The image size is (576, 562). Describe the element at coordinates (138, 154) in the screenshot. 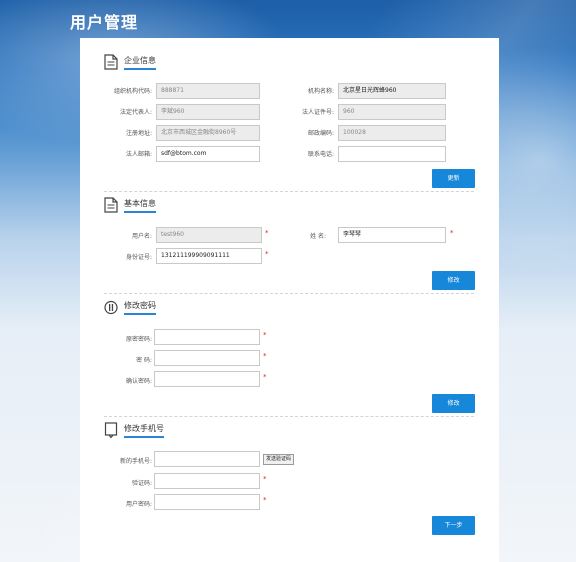

I see `email-label: 法人邮箱:` at that location.